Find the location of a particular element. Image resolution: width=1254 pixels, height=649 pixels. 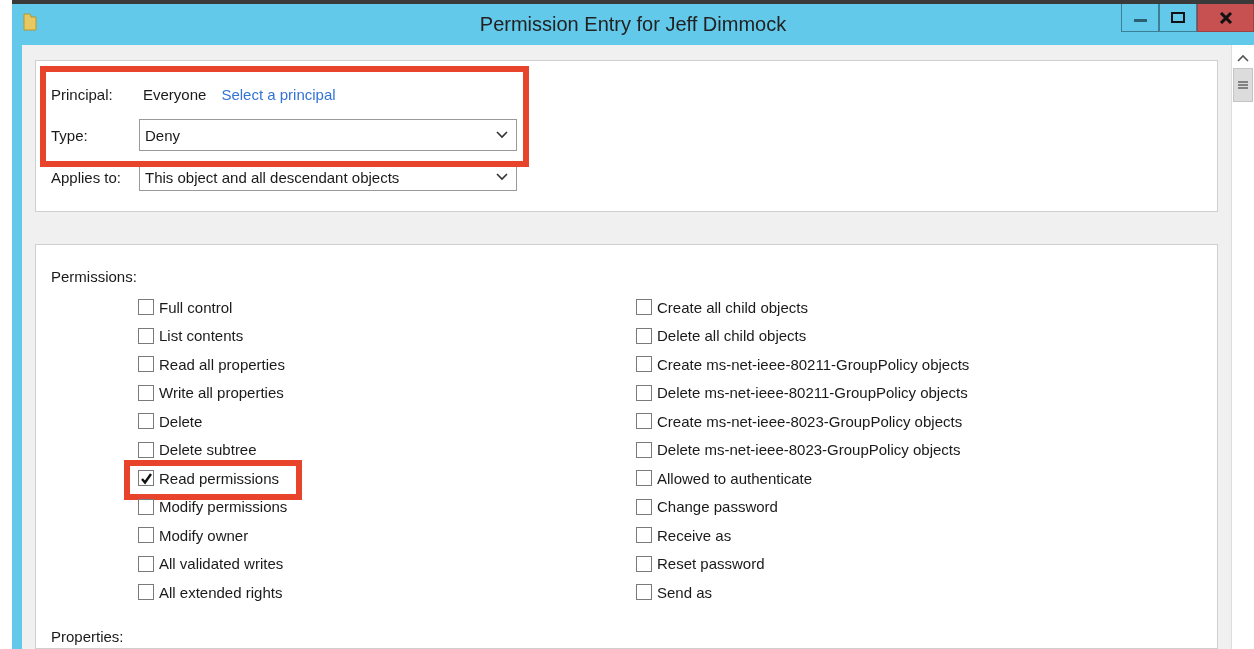

principal-label: Principal: is located at coordinates (82, 94).